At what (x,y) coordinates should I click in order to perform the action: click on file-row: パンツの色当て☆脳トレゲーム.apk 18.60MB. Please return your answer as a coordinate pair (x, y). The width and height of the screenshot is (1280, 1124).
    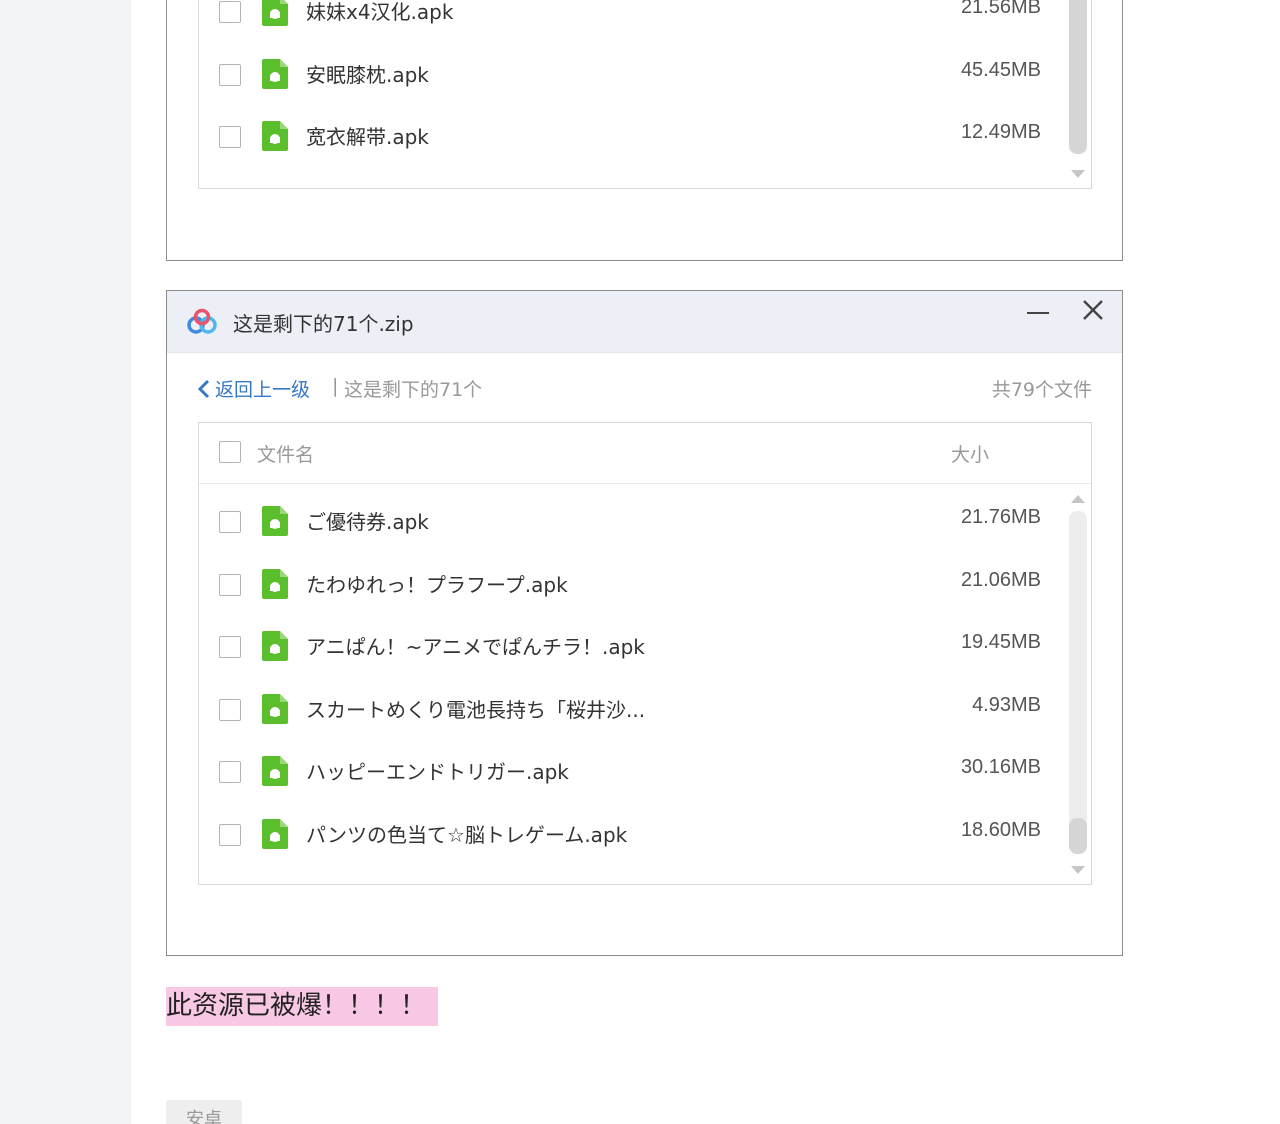
    Looking at the image, I should click on (631, 842).